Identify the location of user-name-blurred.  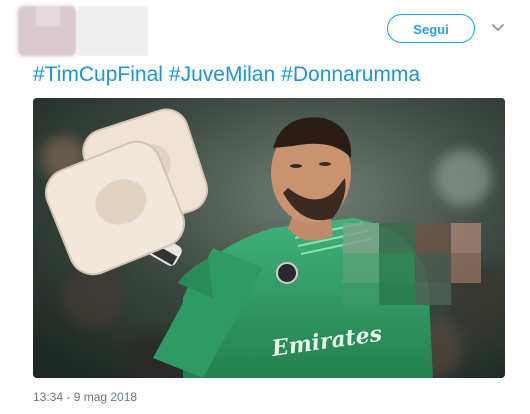
(113, 31).